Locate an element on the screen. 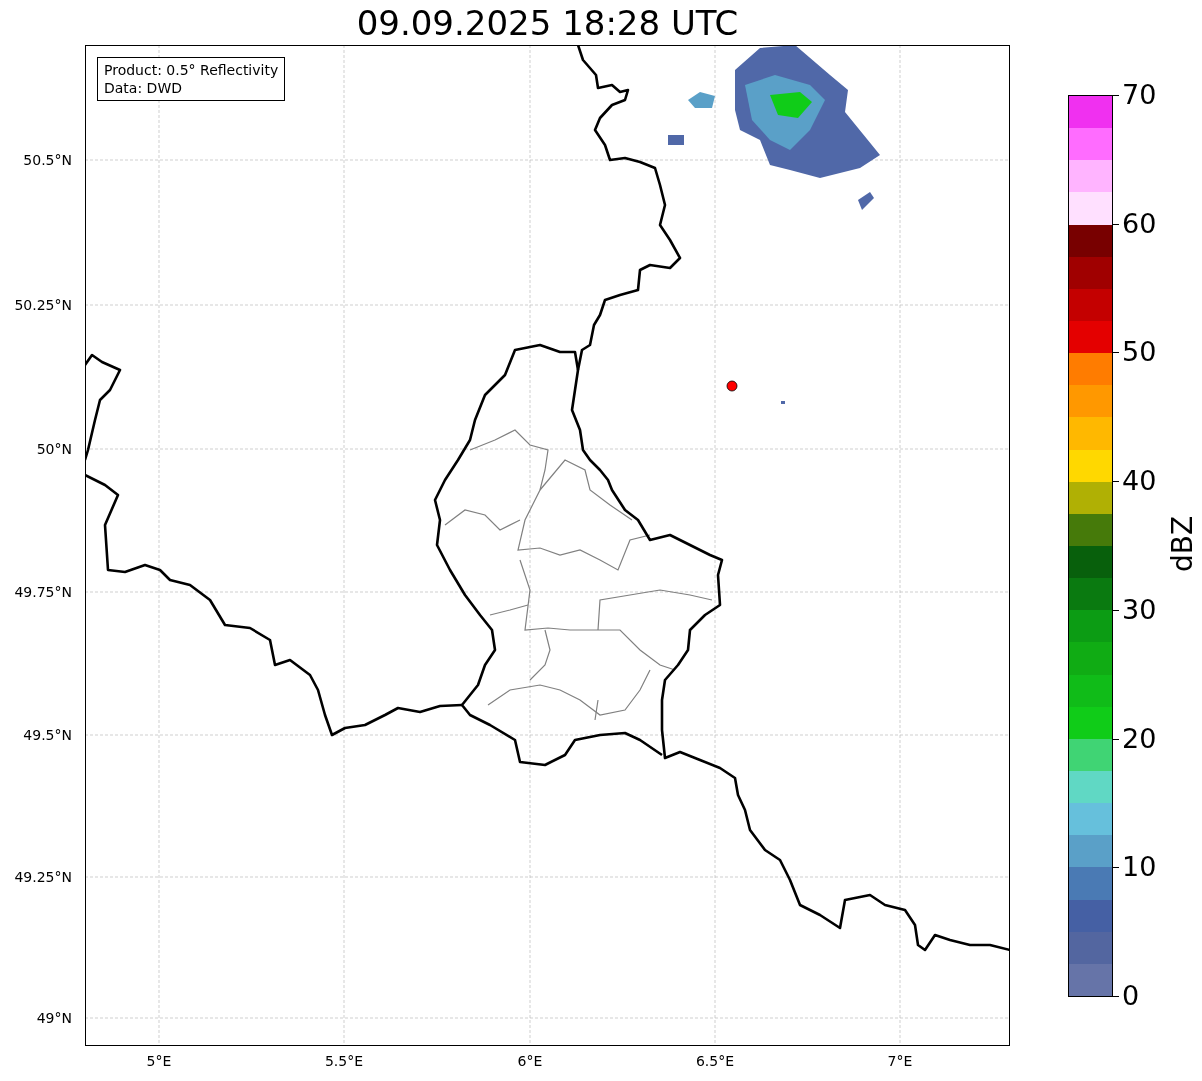 The image size is (1202, 1081). colorbar-tick-label: 30 is located at coordinates (1139, 609).